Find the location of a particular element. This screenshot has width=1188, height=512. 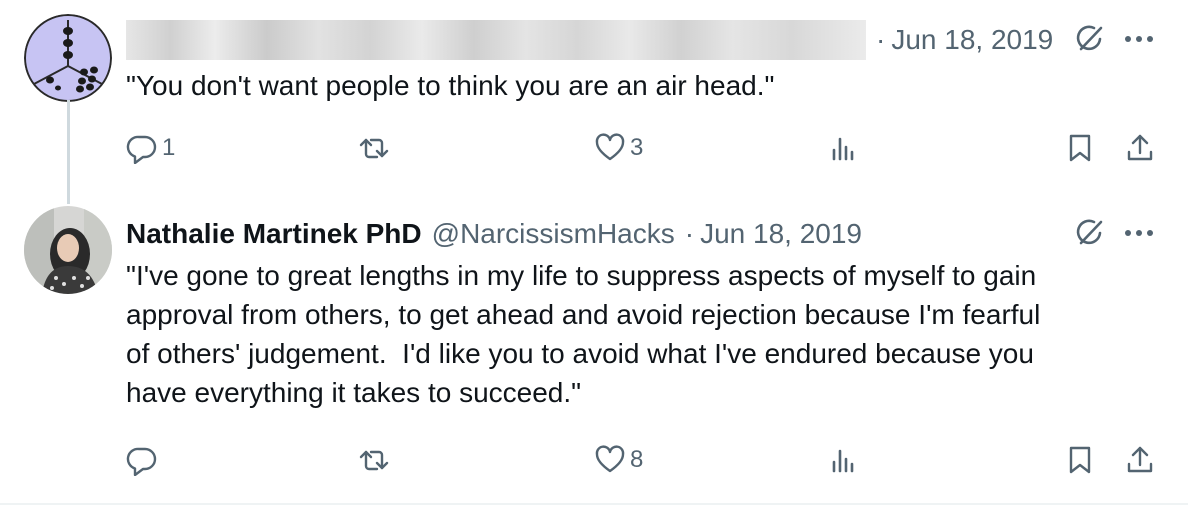

action-bar: 1 3 is located at coordinates (646, 148).